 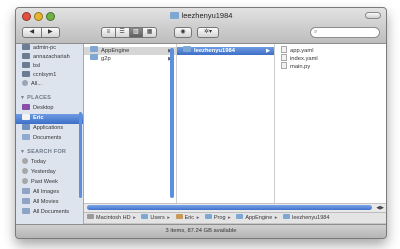 I want to click on path-item-eric: Eric, so click(x=183, y=218).